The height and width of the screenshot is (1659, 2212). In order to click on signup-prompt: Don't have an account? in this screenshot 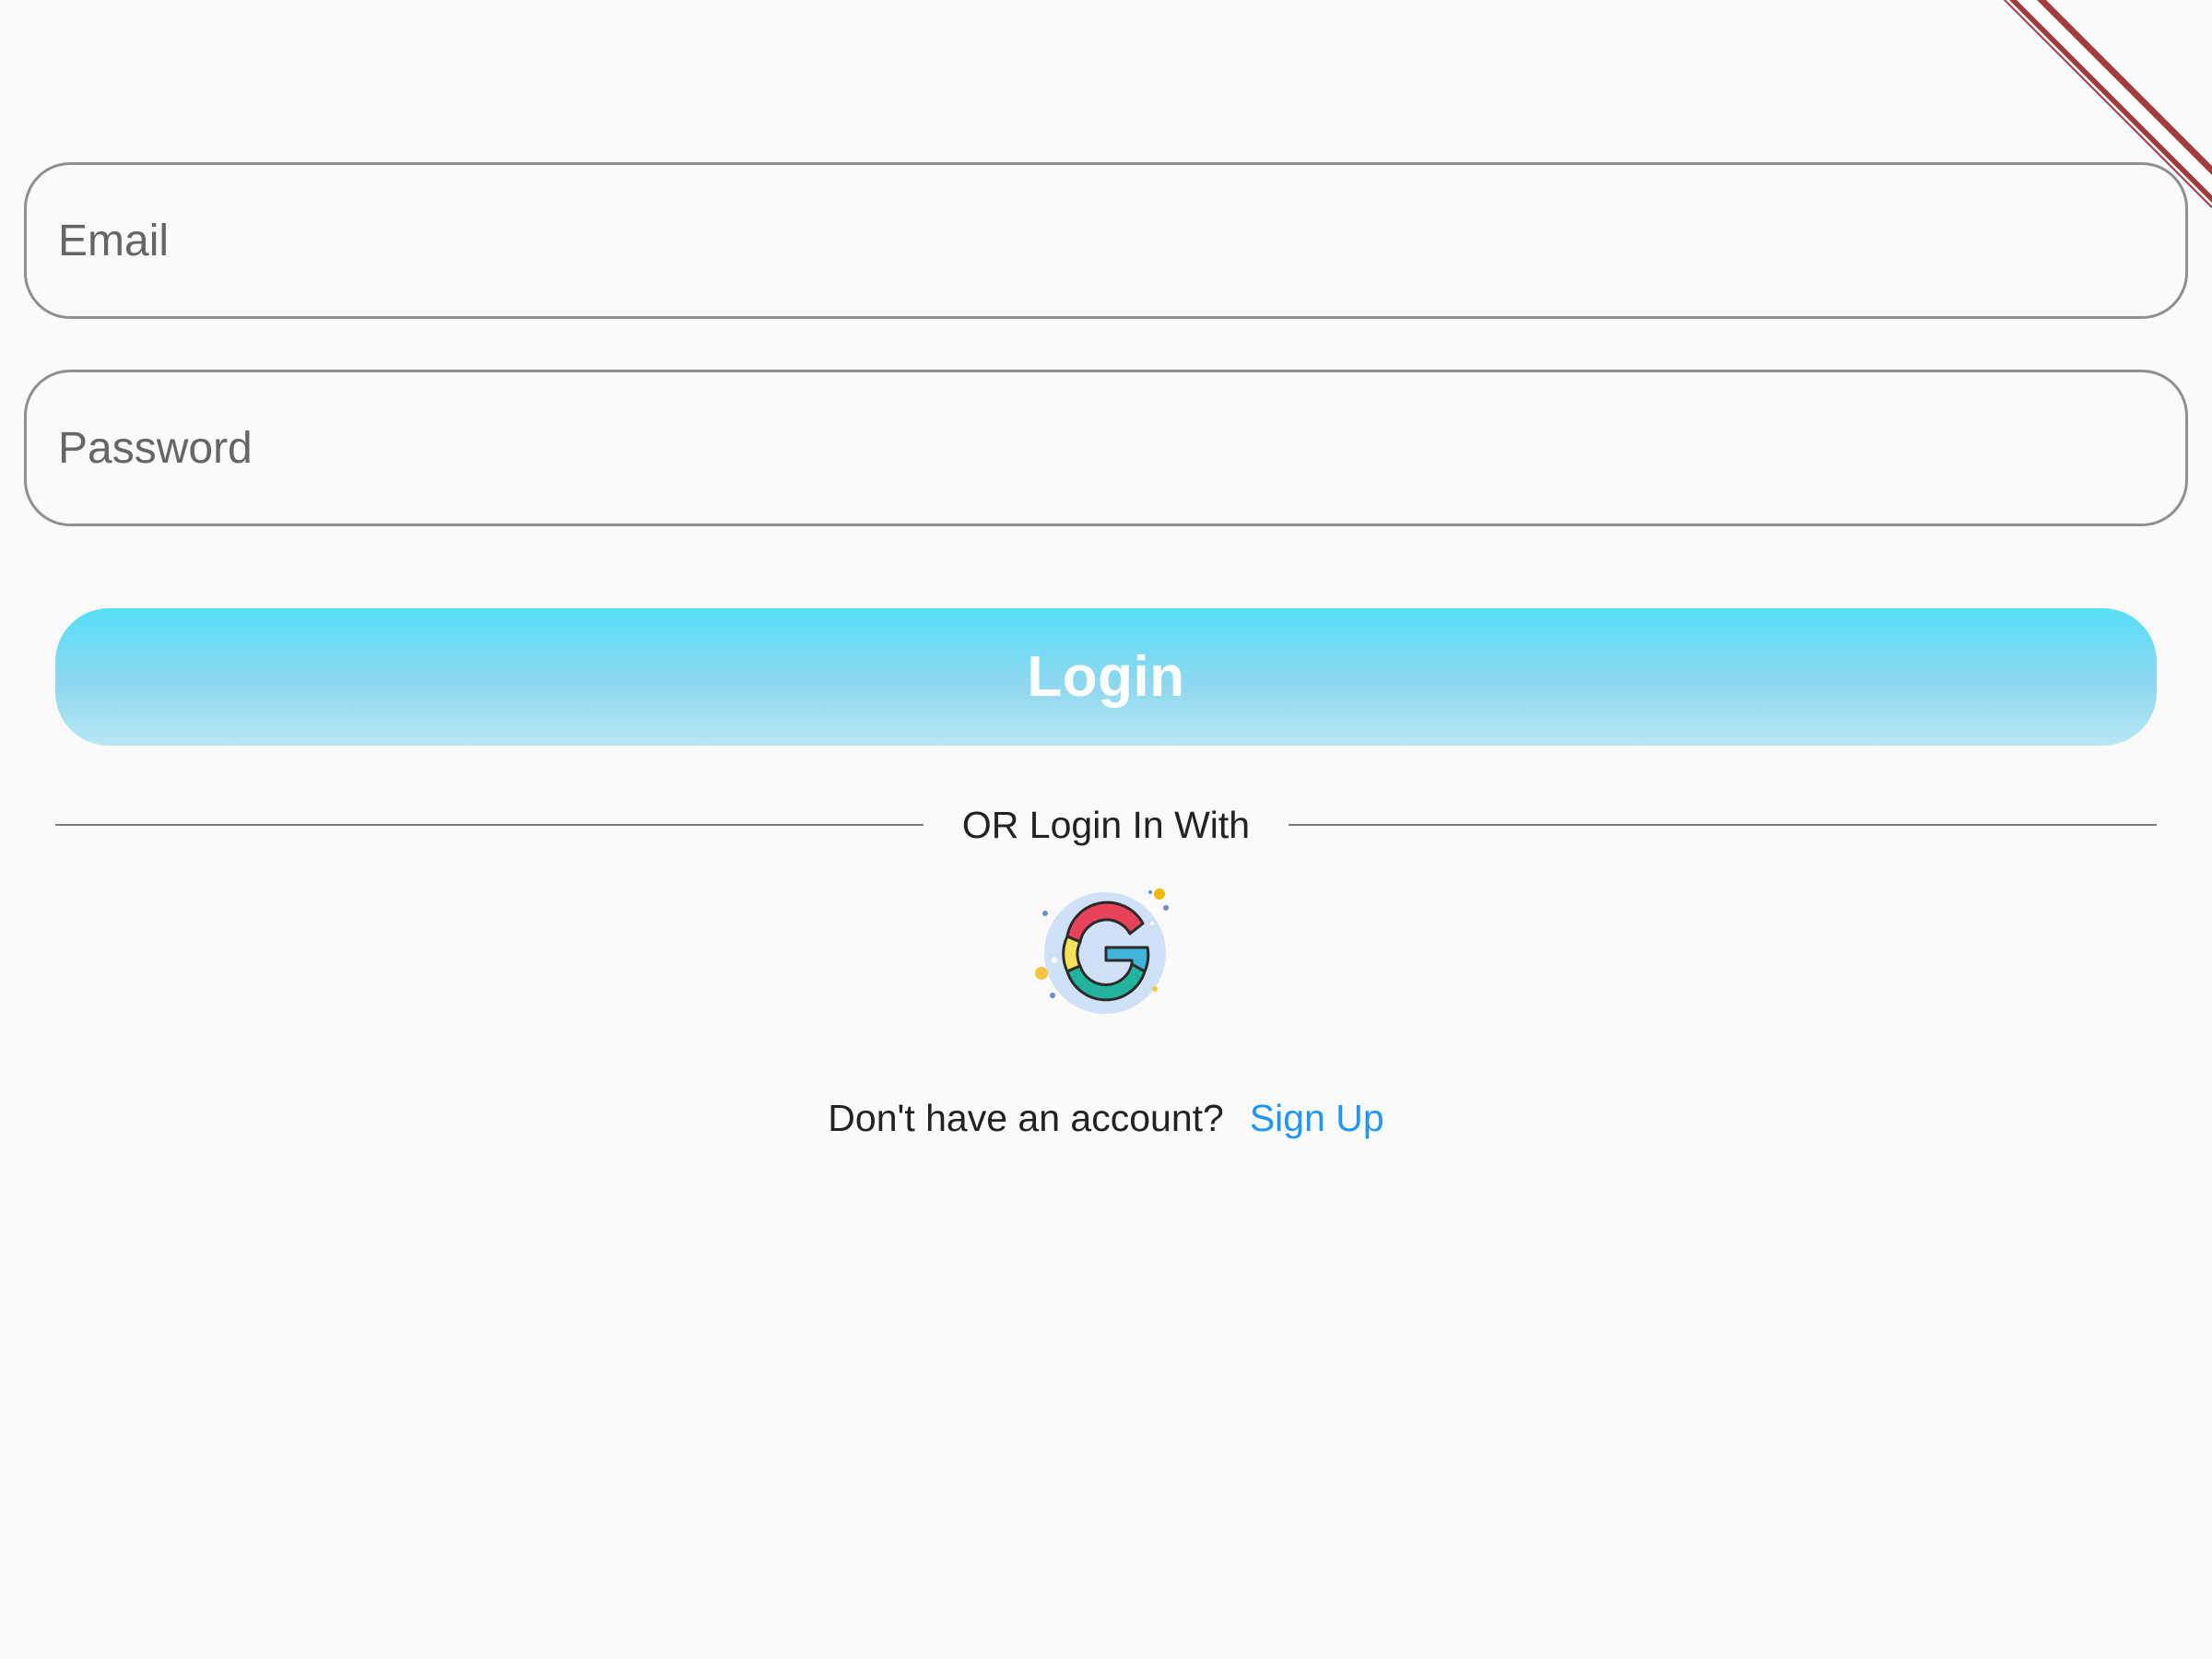, I will do `click(1026, 1118)`.